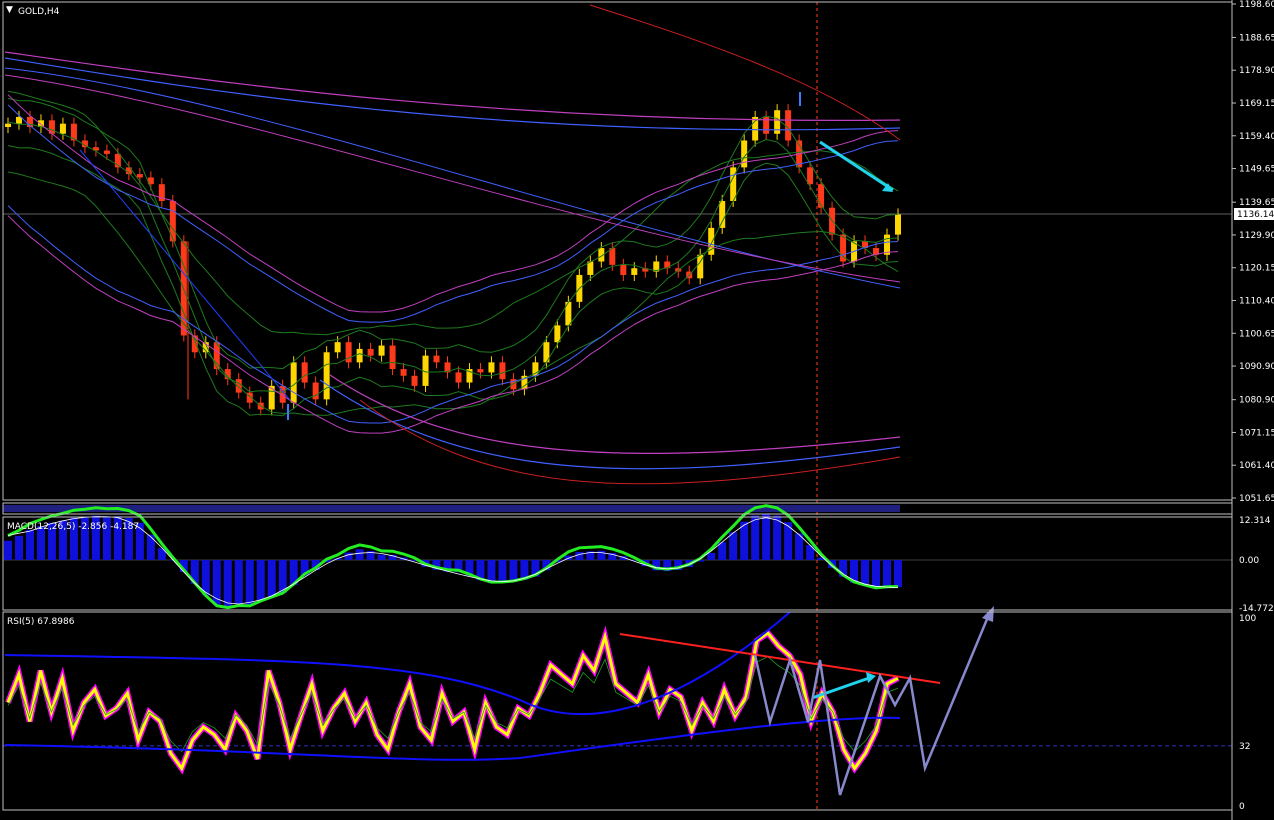 The height and width of the screenshot is (820, 1274). Describe the element at coordinates (73, 527) in the screenshot. I see `macd-title: MACD(12,26,5) -2.856 -4.187` at that location.